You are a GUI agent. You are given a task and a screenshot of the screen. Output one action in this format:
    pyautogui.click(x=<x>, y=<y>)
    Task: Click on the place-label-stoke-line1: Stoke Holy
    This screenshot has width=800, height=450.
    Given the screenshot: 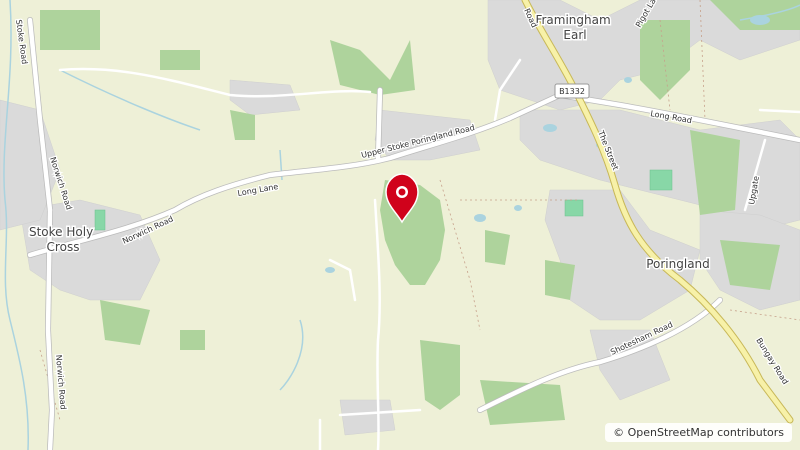 What is the action you would take?
    pyautogui.click(x=61, y=232)
    